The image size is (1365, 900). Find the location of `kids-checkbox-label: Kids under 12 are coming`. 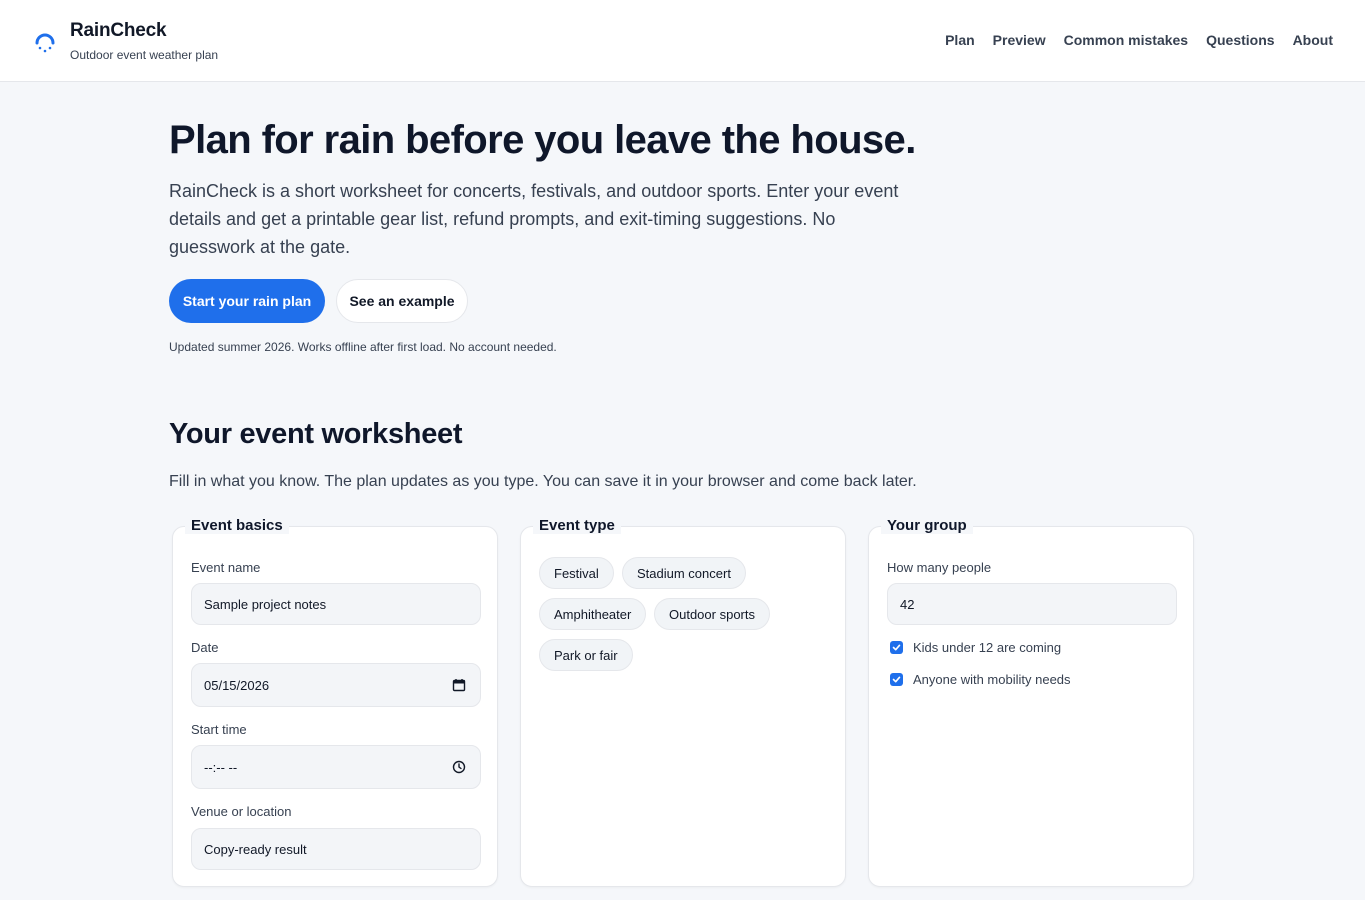

kids-checkbox-label: Kids under 12 are coming is located at coordinates (987, 647).